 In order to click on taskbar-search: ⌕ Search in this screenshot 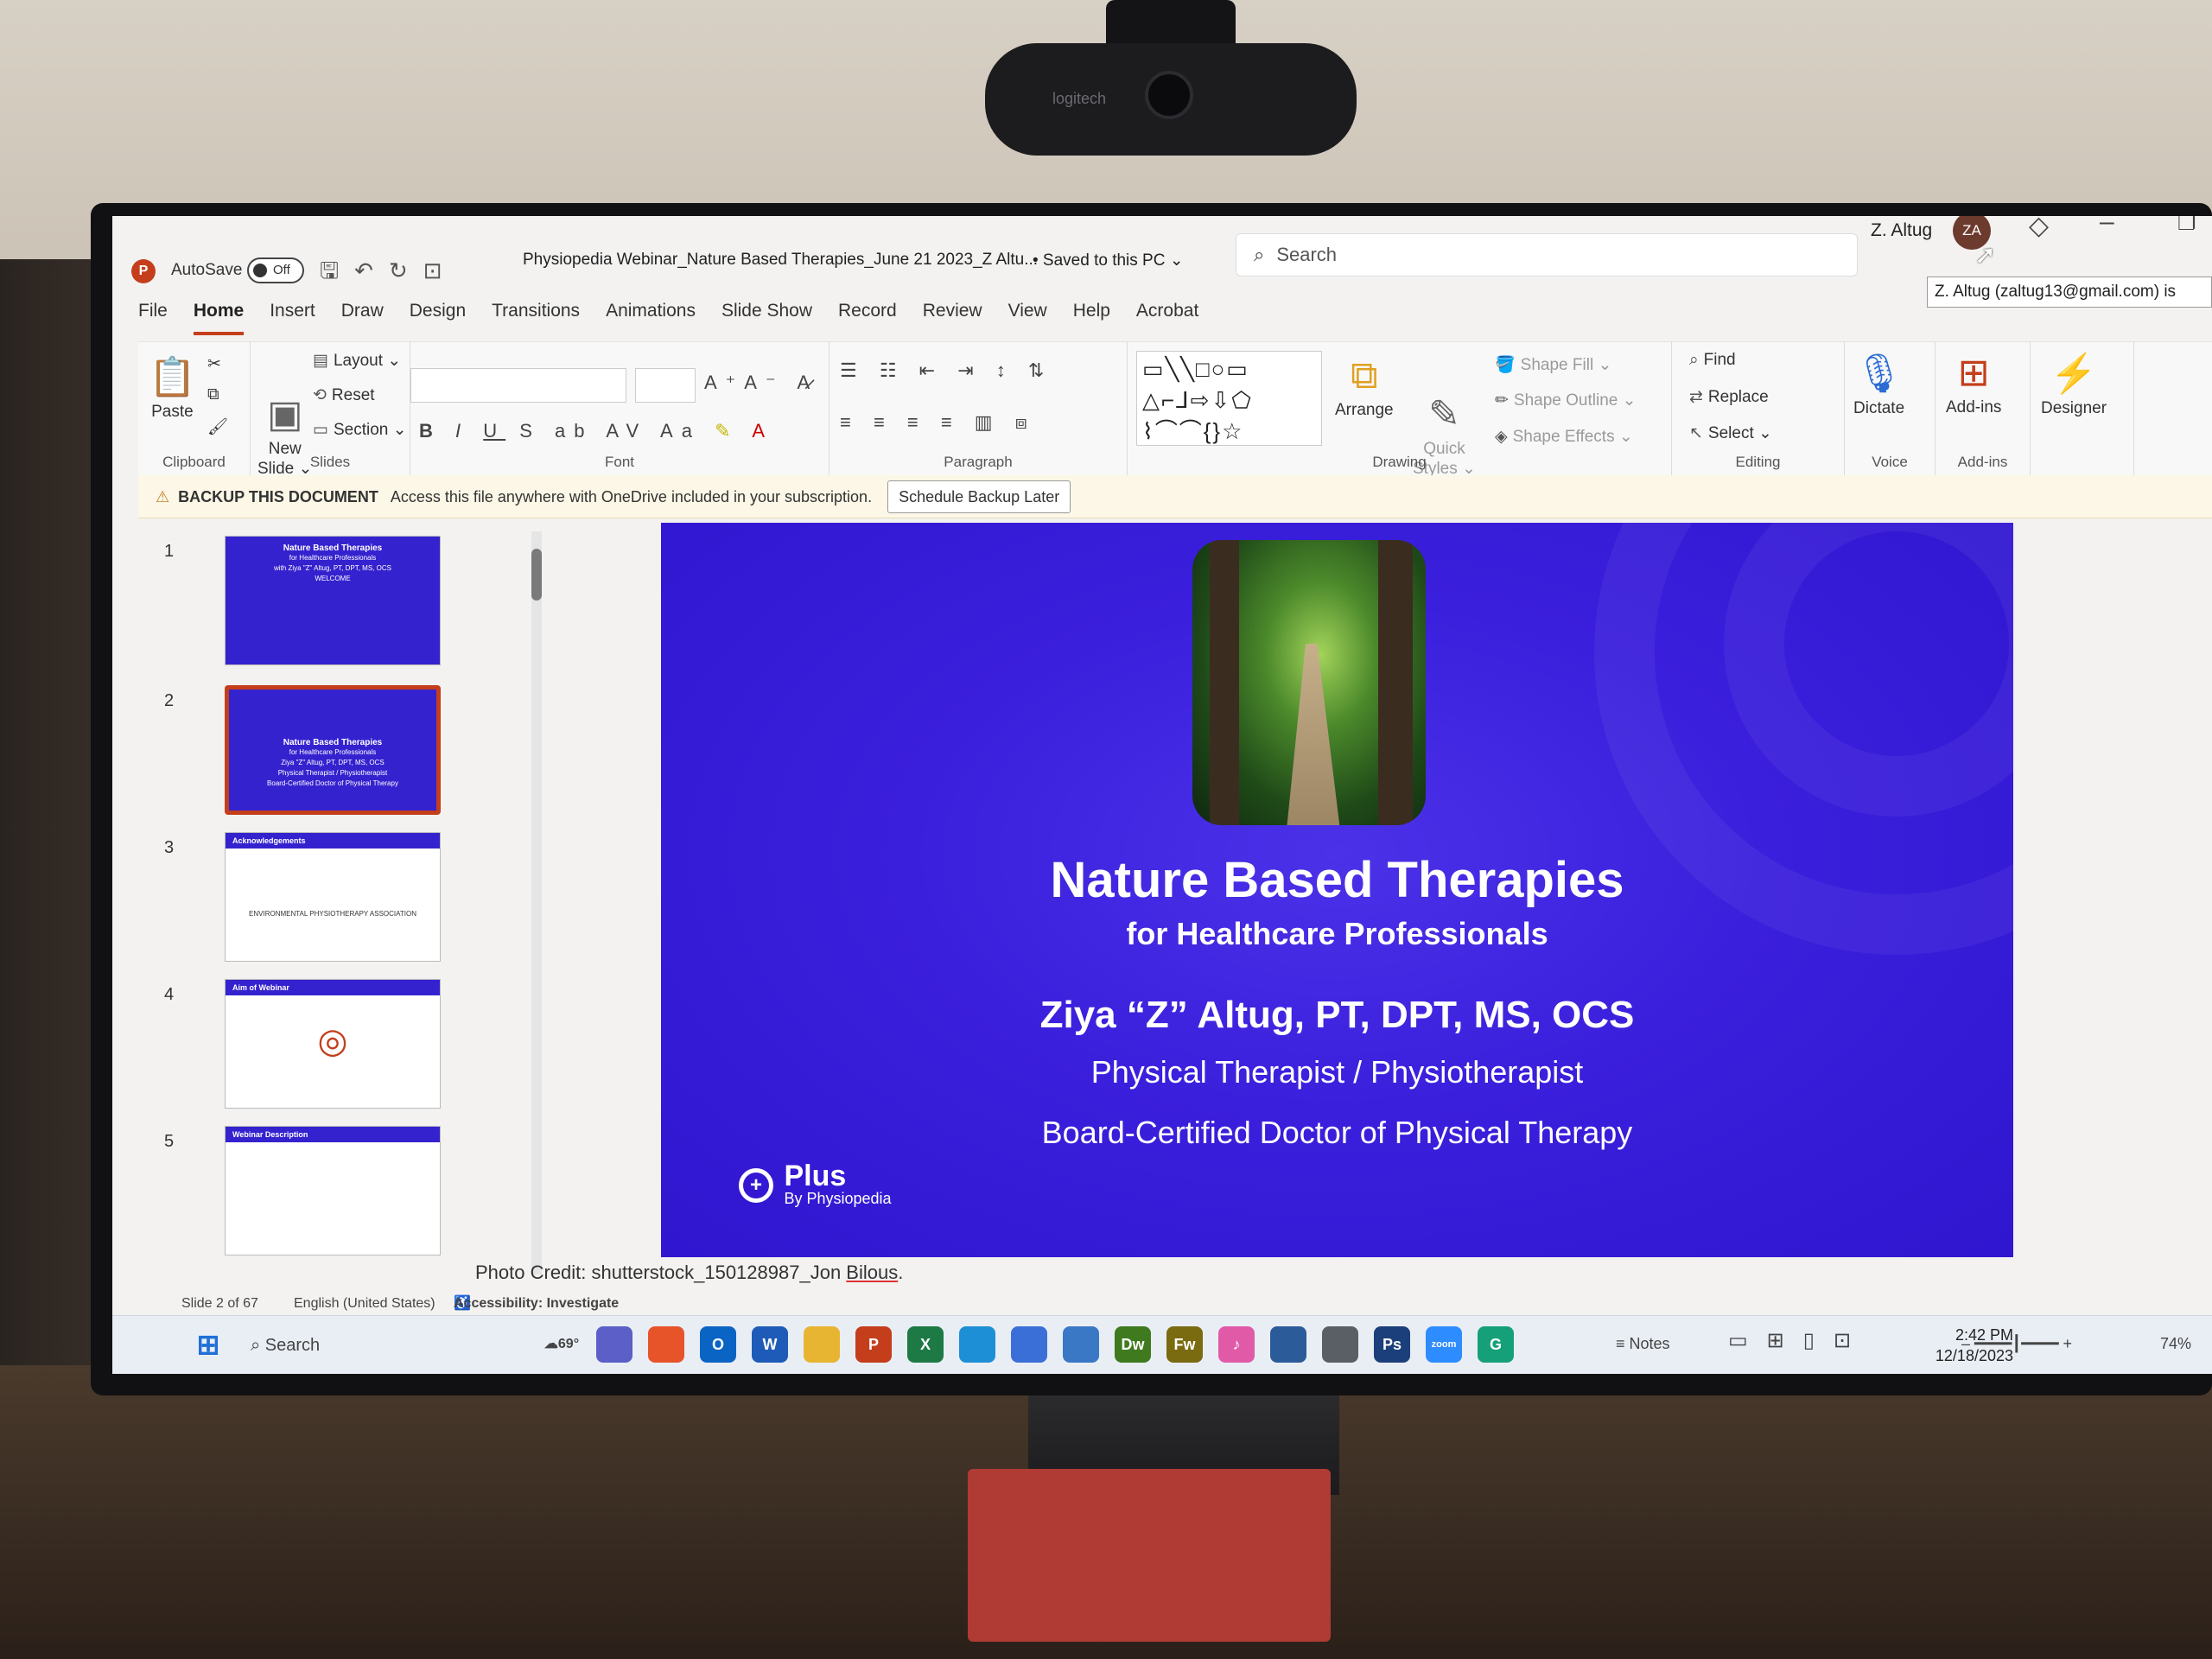, I will do `click(354, 1345)`.